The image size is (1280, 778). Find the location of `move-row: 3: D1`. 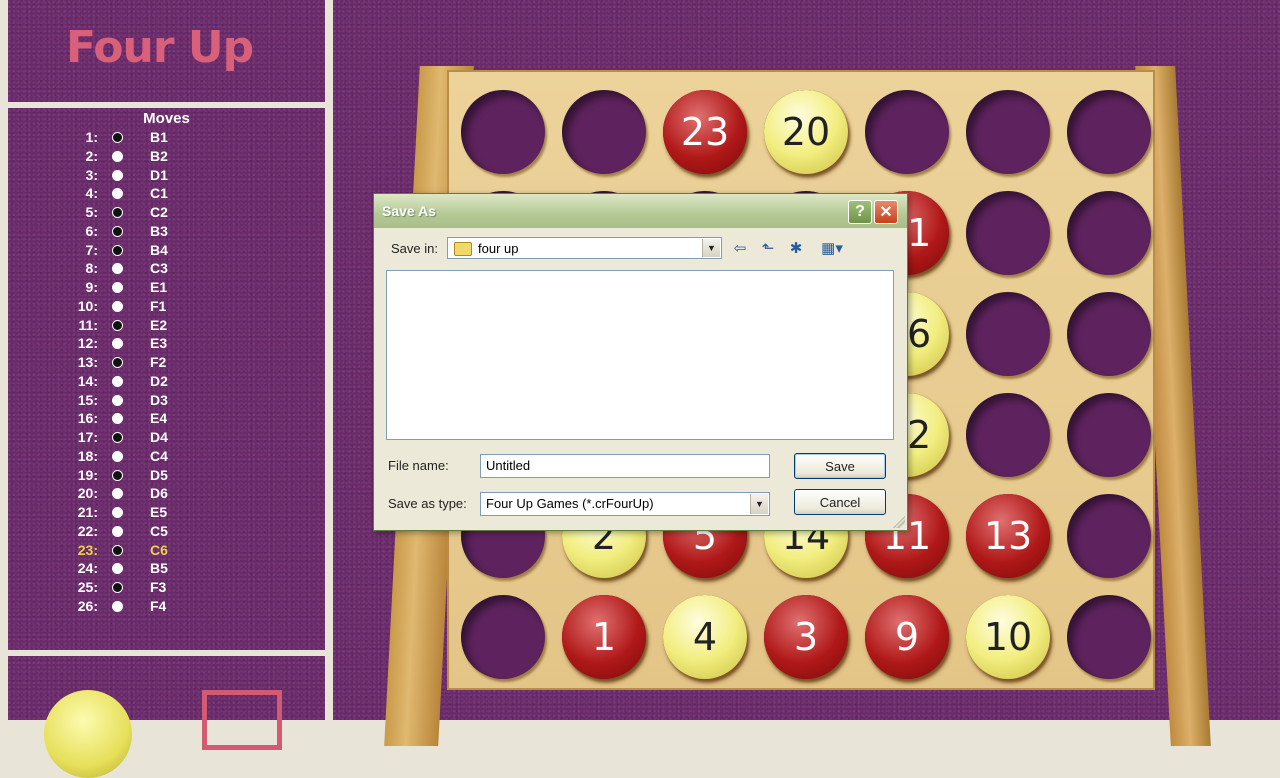

move-row: 3: D1 is located at coordinates (166, 176).